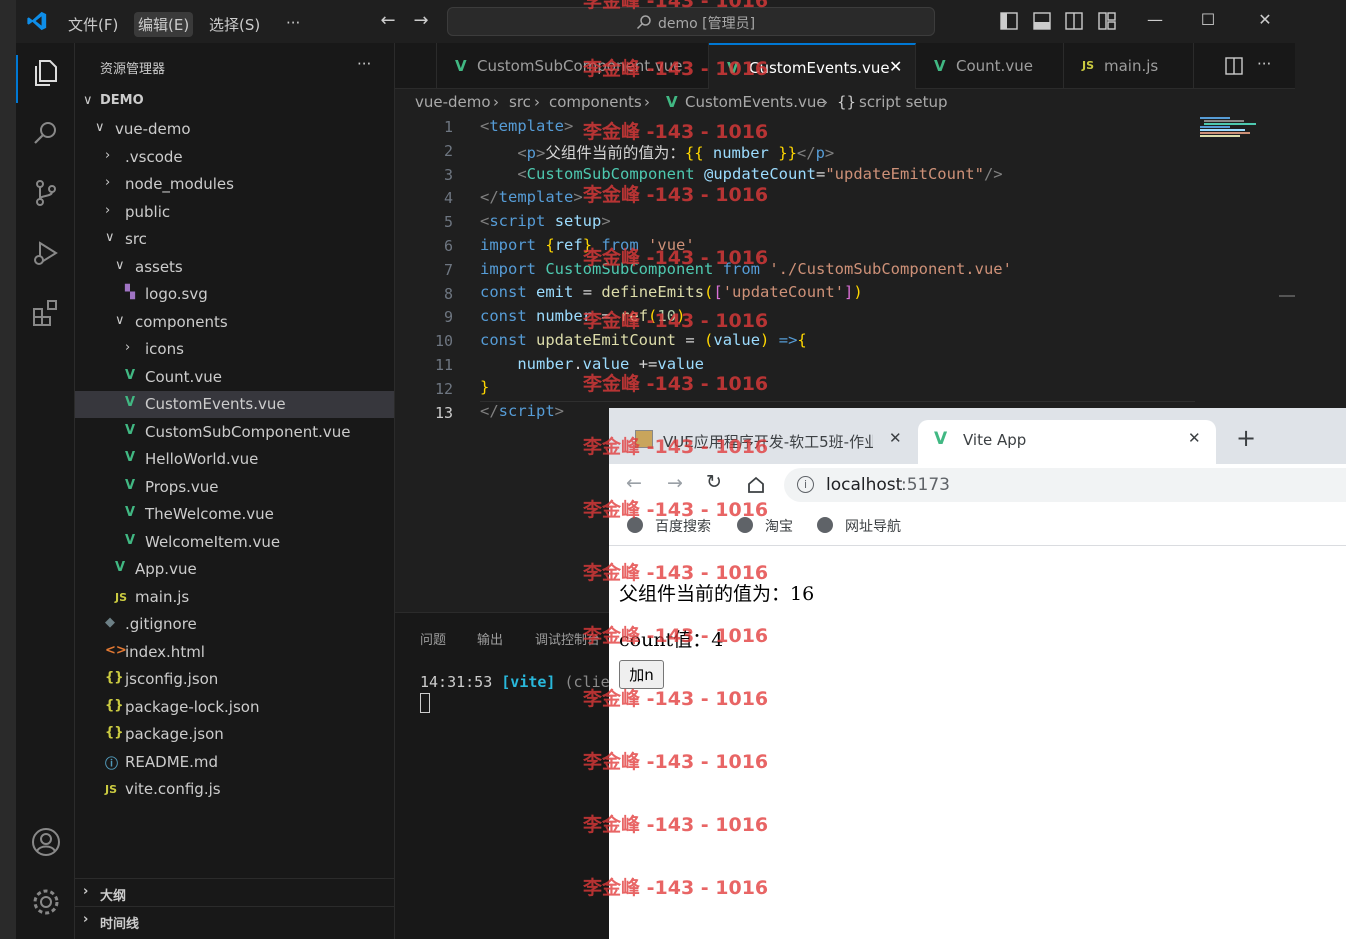 The image size is (1346, 939). I want to click on chevron-down-icon: ∨, so click(88, 100).